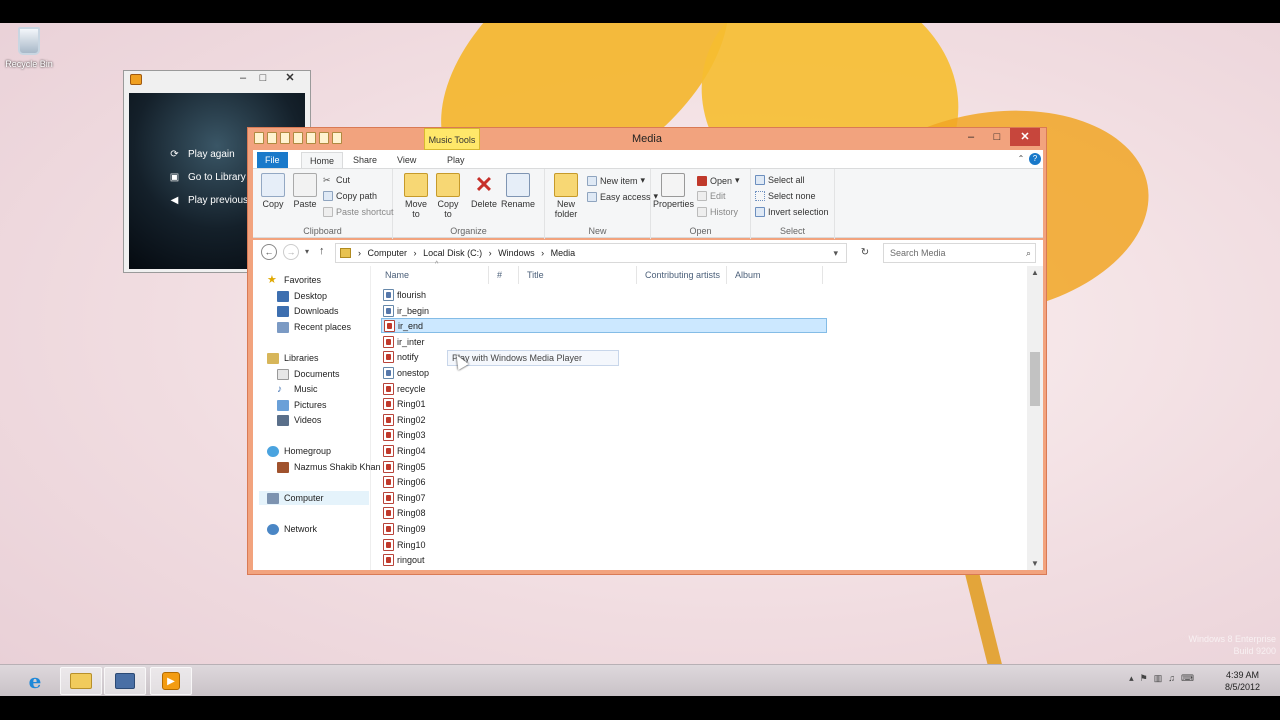 The width and height of the screenshot is (1280, 720). I want to click on nav-recent-places: Recent places, so click(314, 327).